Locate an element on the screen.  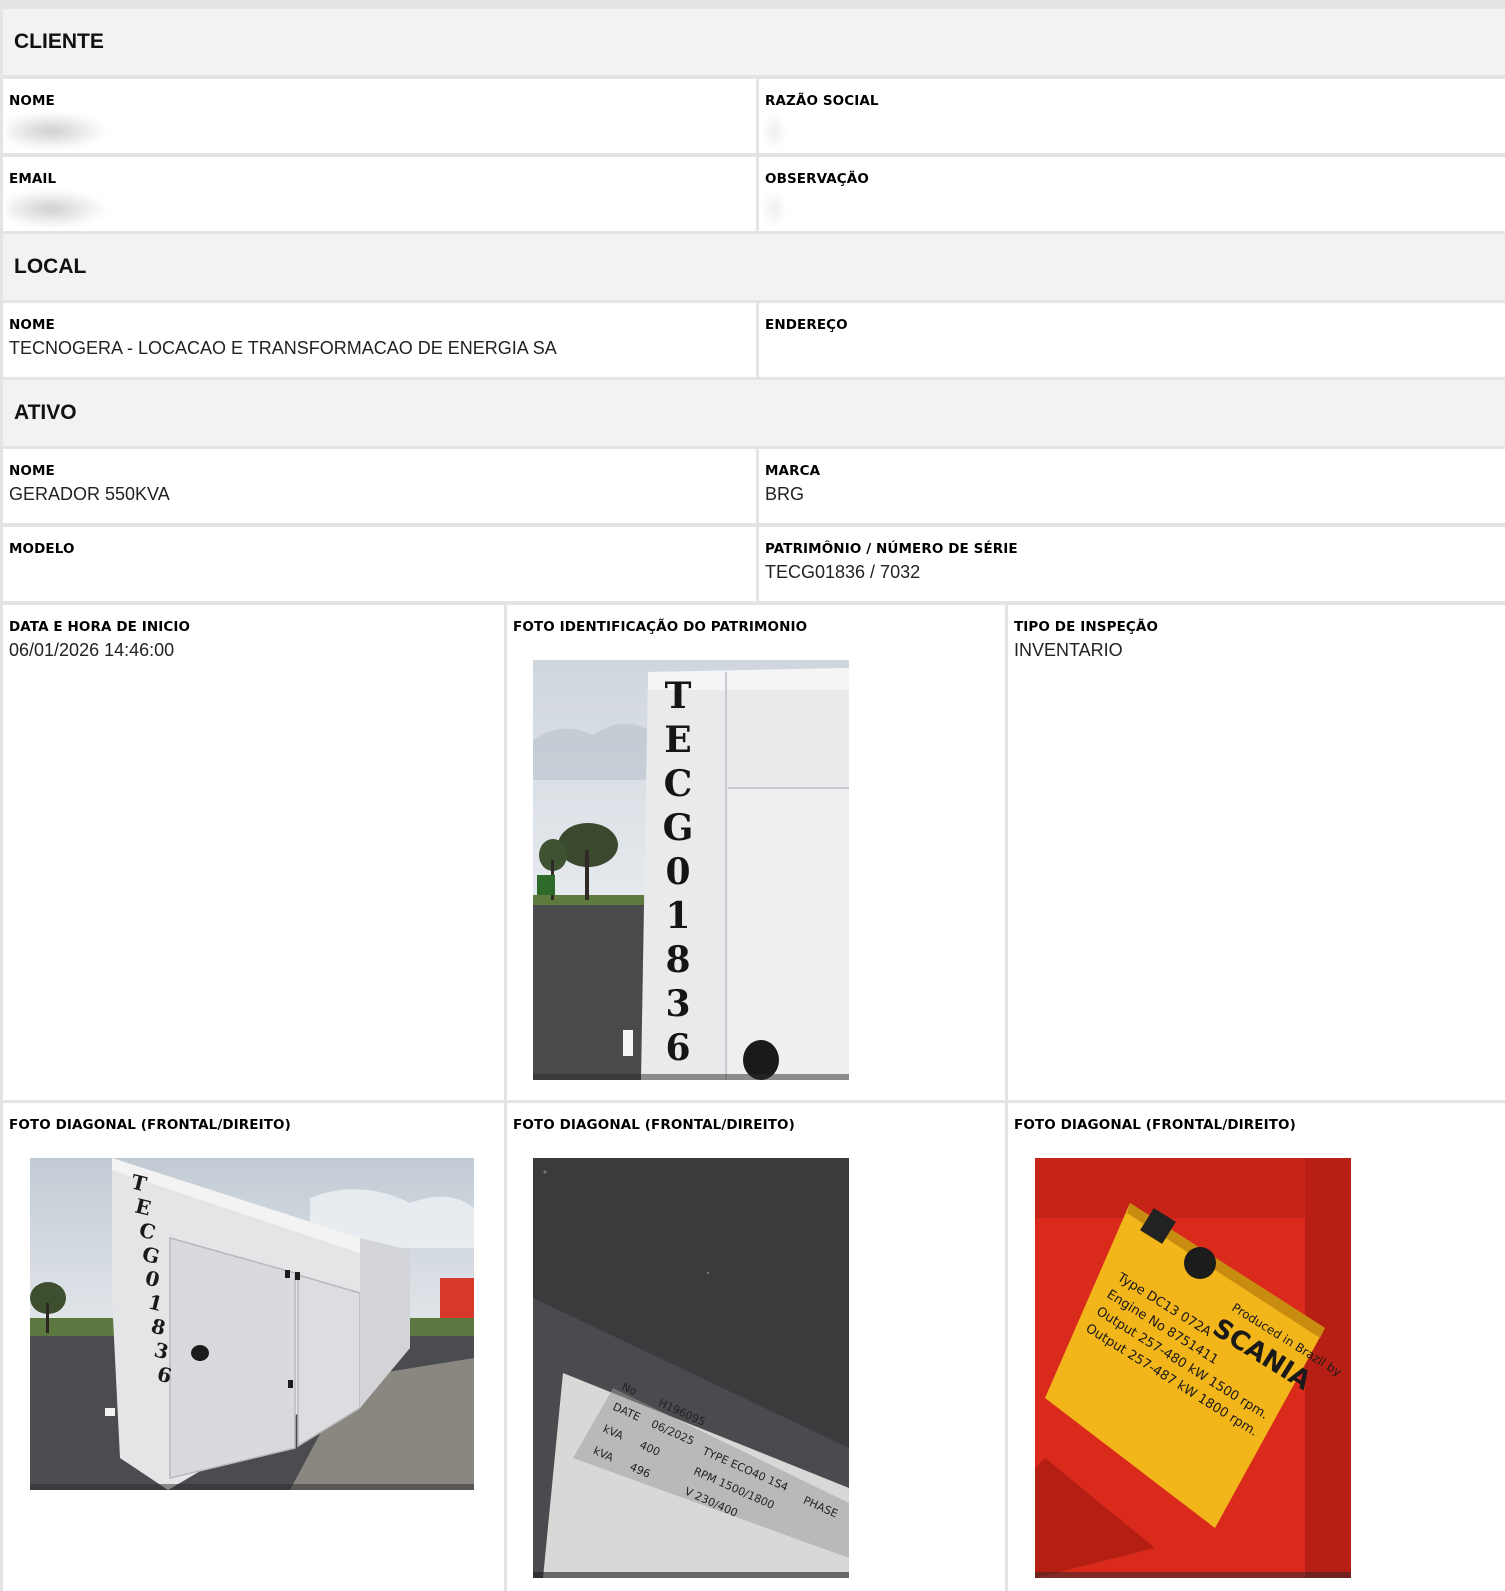
section-header-cliente: CLIENTE is located at coordinates (754, 42).